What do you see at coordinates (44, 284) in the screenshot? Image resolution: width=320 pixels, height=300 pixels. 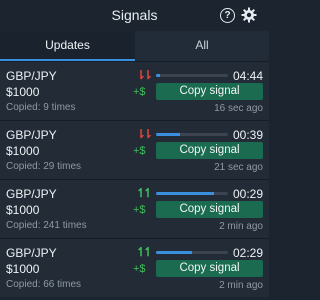 I see `signal-copied-count: Copied: 66 times` at bounding box center [44, 284].